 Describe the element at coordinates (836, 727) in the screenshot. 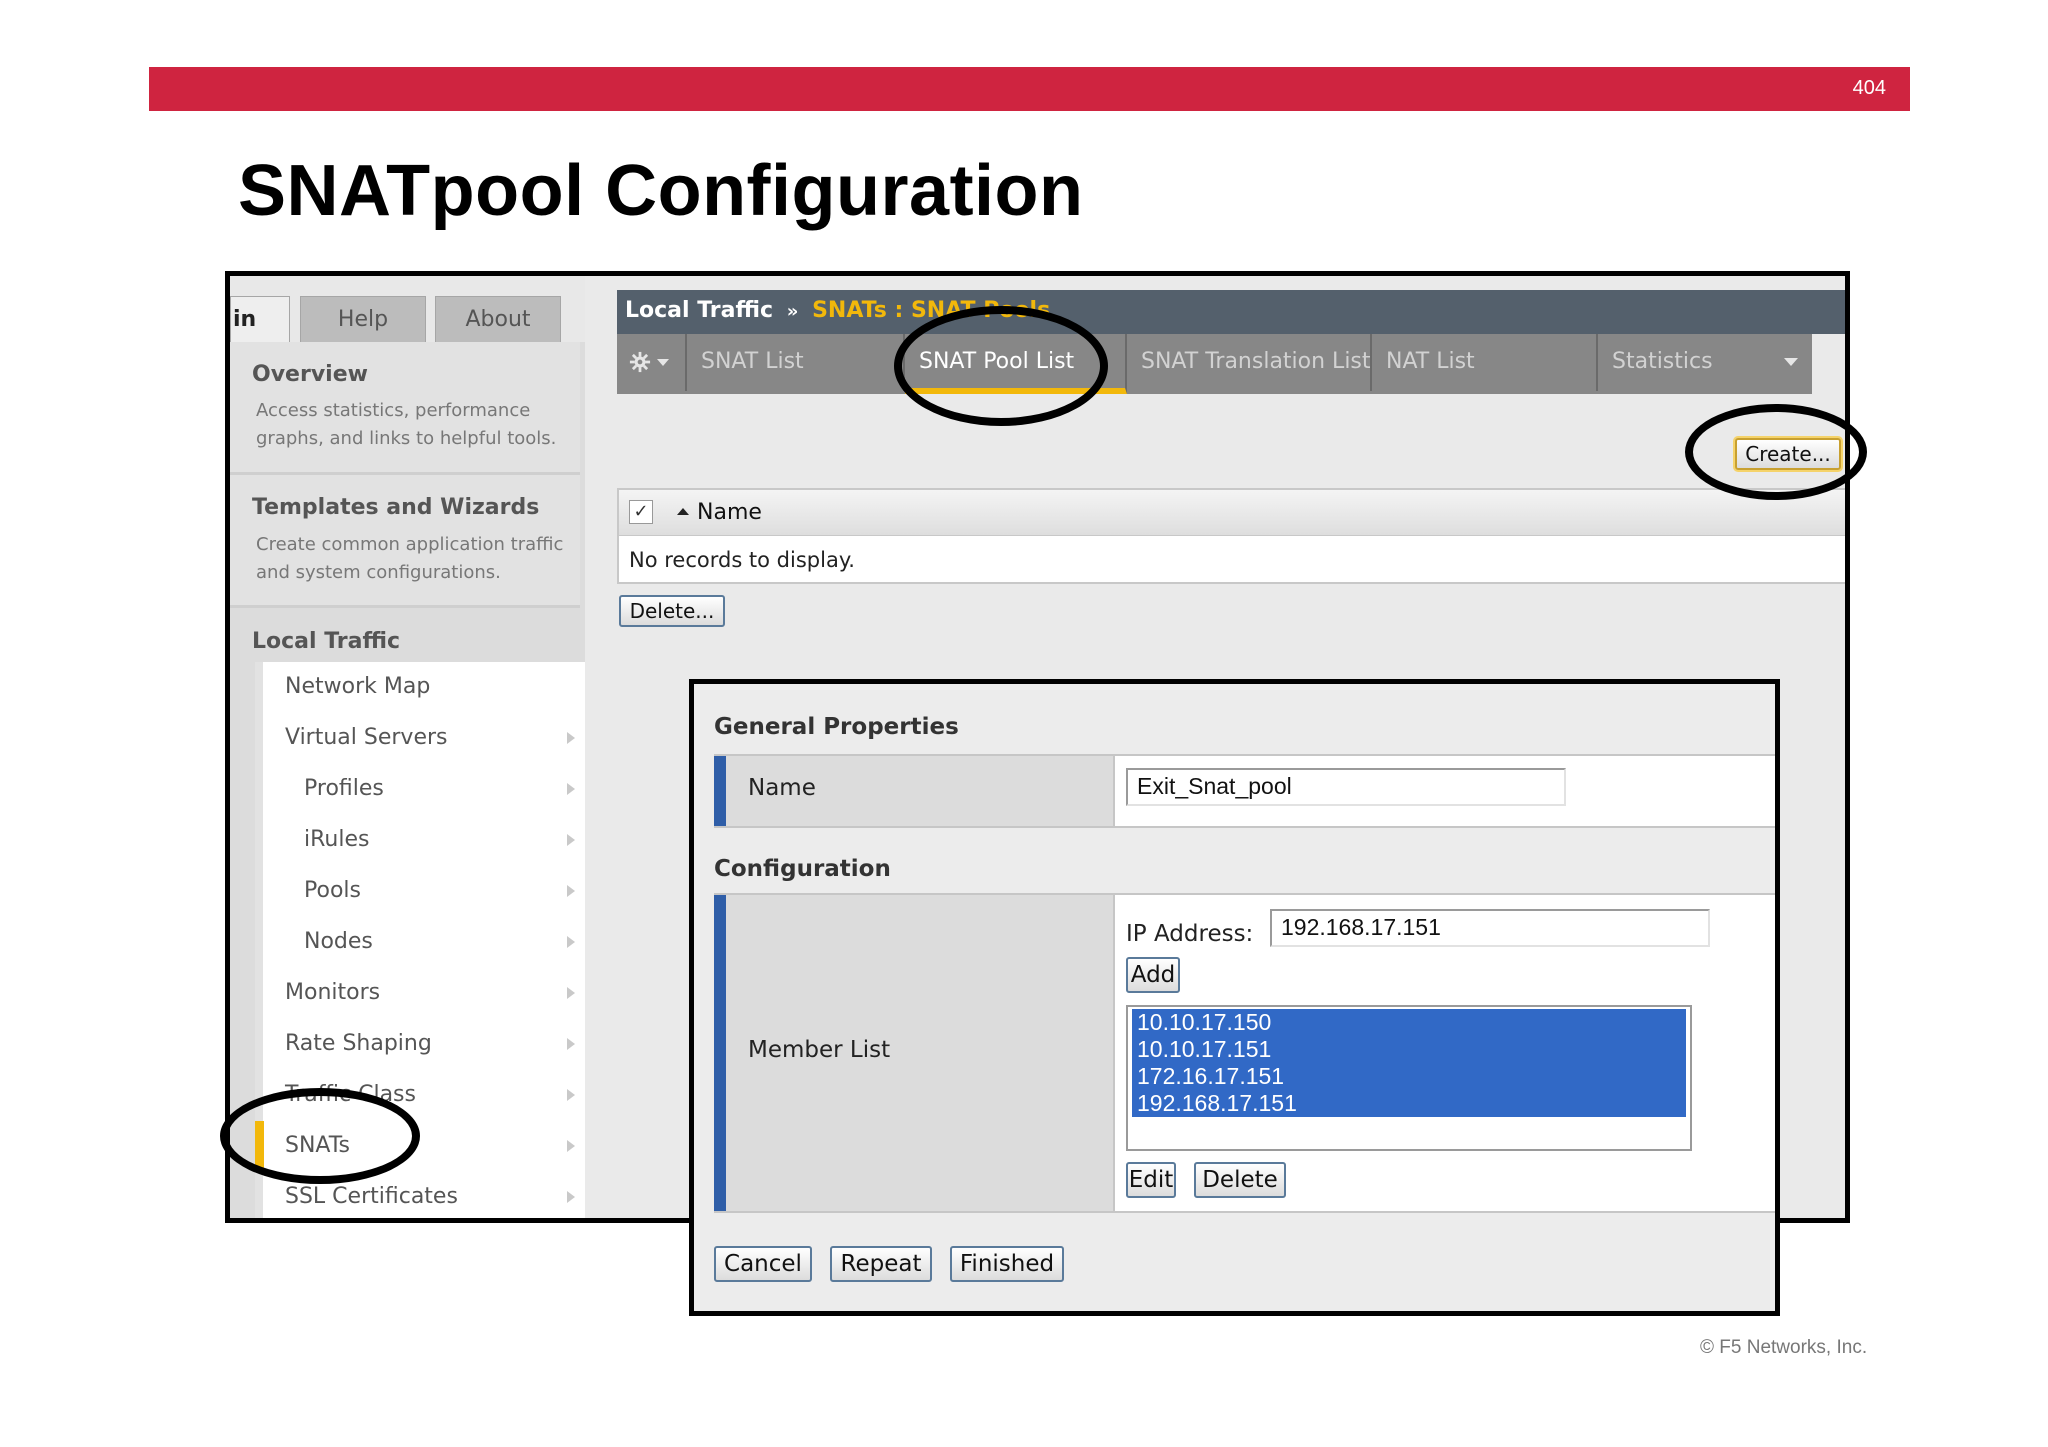

I see `general-properties-heading: General Properties` at that location.